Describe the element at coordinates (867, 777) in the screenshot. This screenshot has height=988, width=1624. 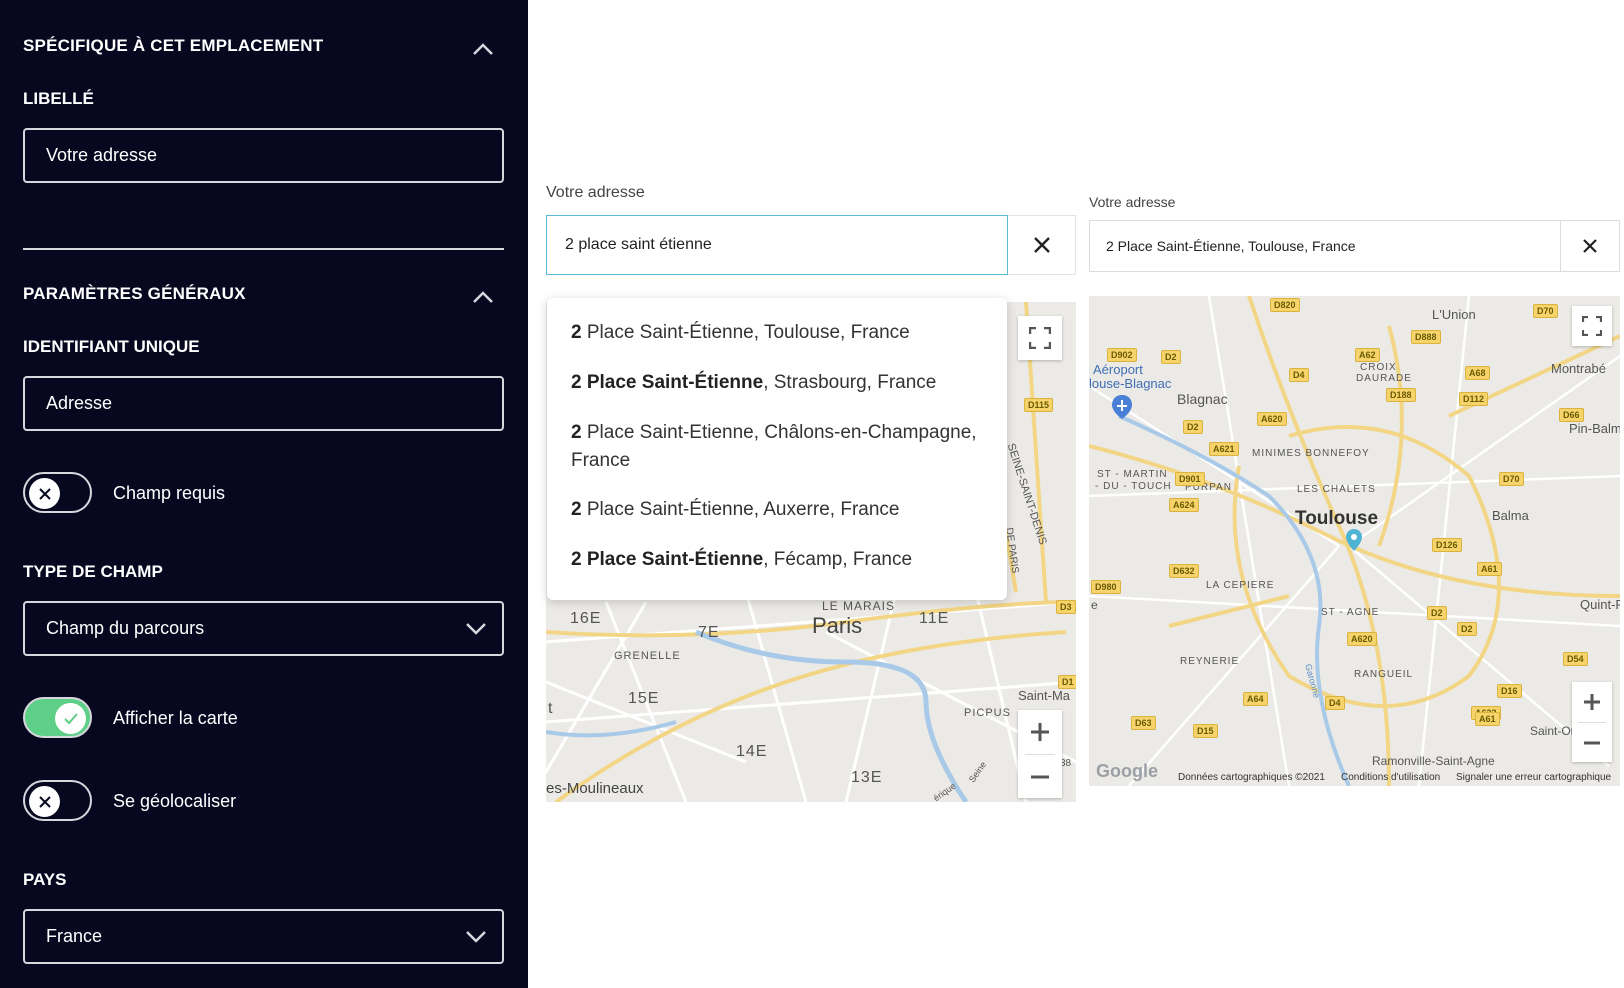
I see `map-label: 13E` at that location.